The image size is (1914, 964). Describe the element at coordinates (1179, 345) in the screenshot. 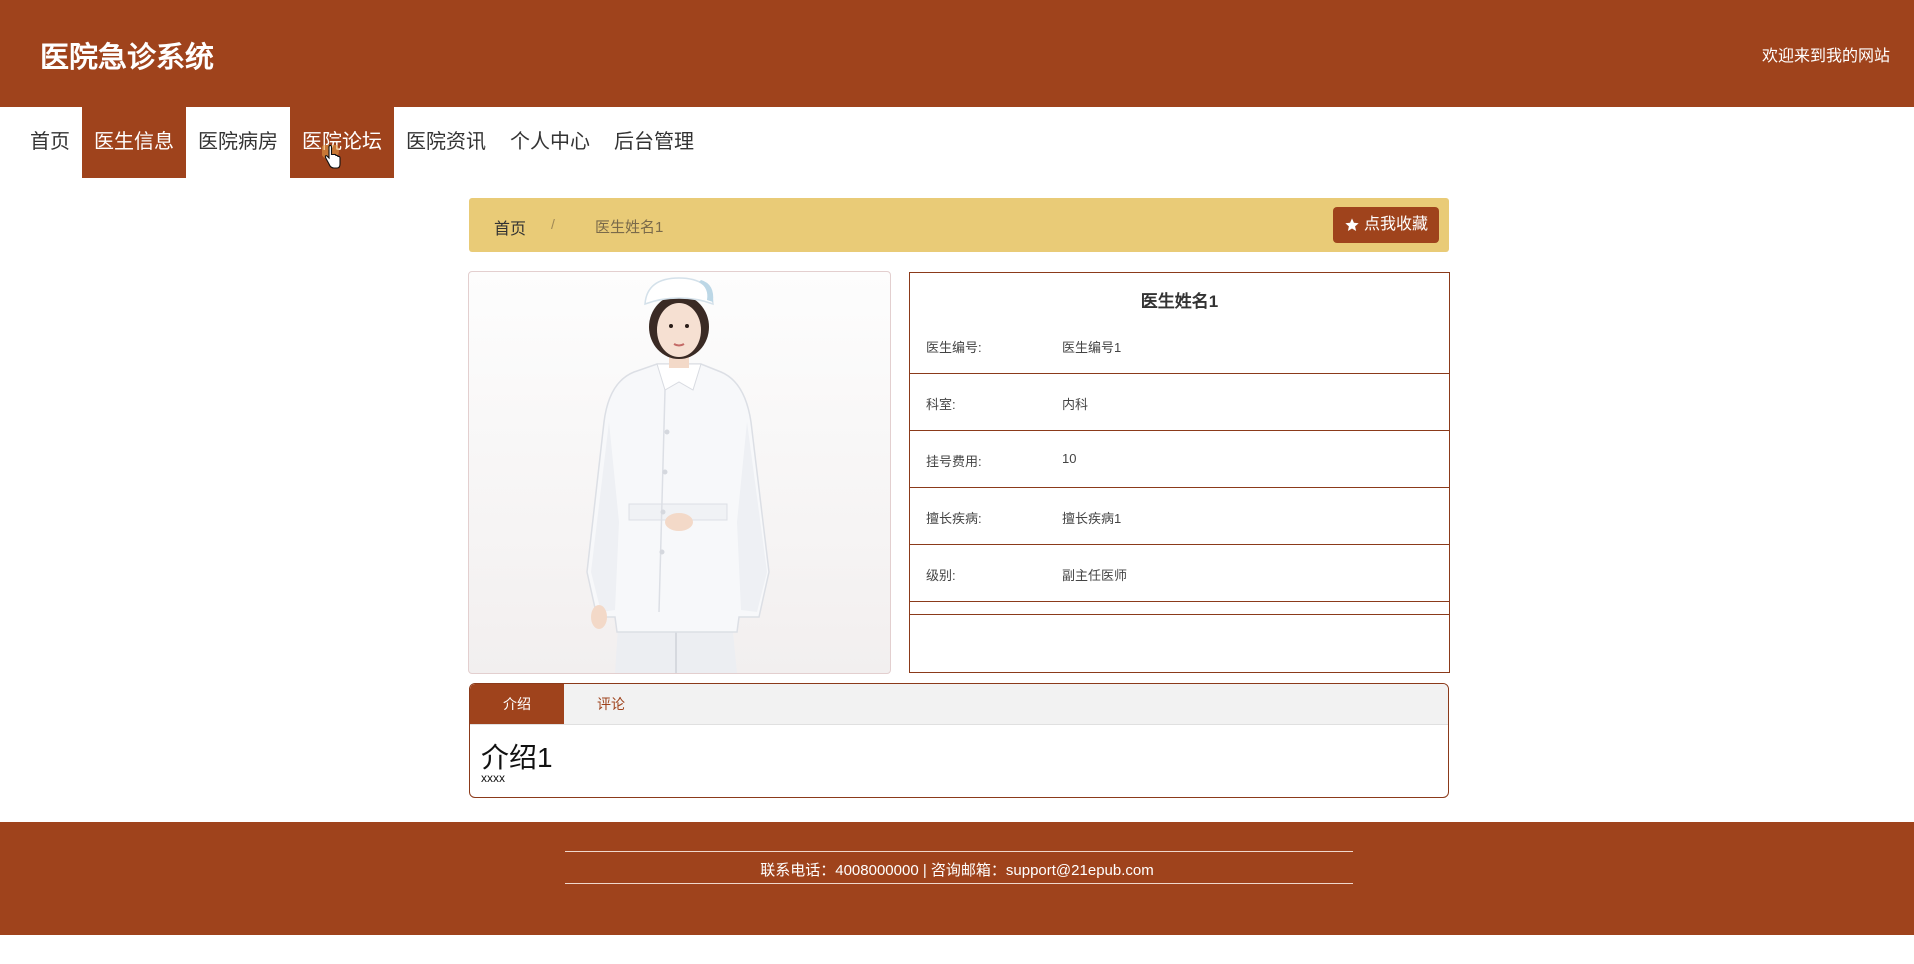

I see `info-row-doctor-id: 医生编号: 医生编号1` at that location.